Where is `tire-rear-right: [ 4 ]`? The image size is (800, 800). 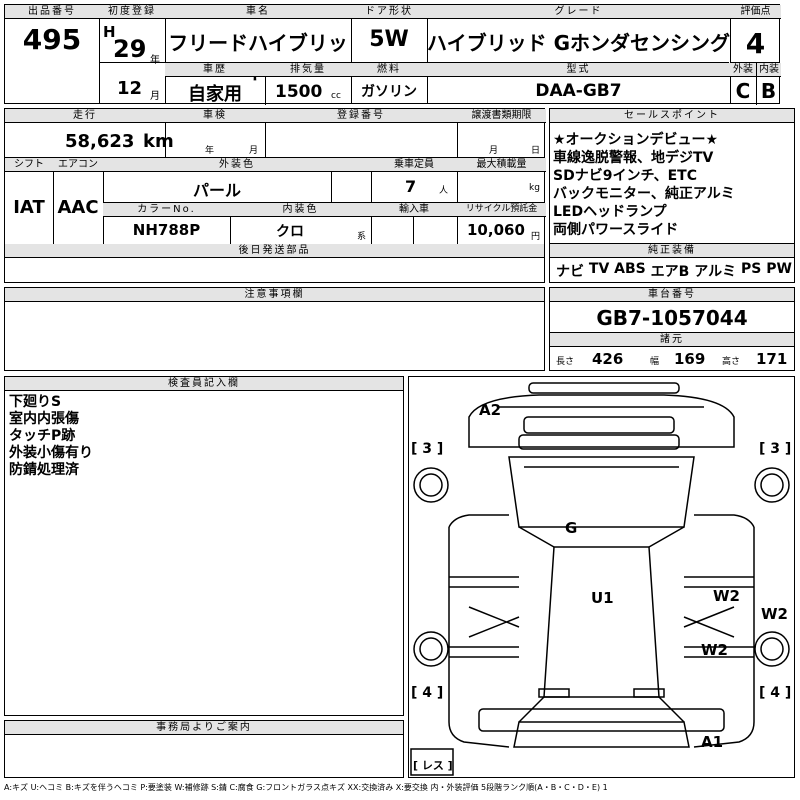 tire-rear-right: [ 4 ] is located at coordinates (775, 693).